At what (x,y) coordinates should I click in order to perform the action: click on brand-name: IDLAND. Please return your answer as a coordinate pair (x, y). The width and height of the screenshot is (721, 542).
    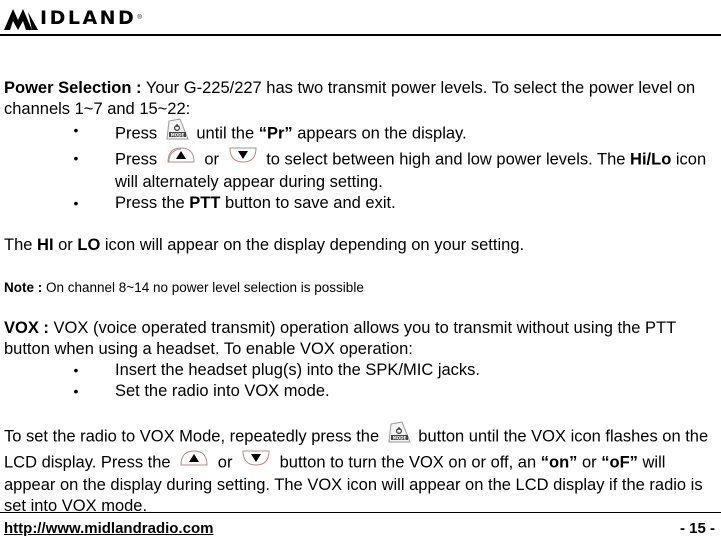
    Looking at the image, I should click on (88, 17).